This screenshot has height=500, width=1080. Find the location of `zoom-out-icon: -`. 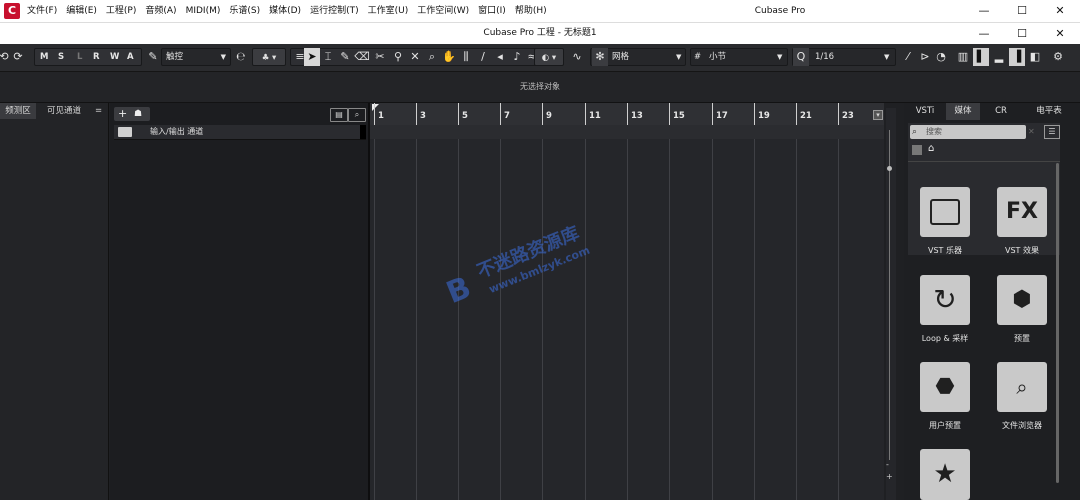

zoom-out-icon: - is located at coordinates (887, 464).